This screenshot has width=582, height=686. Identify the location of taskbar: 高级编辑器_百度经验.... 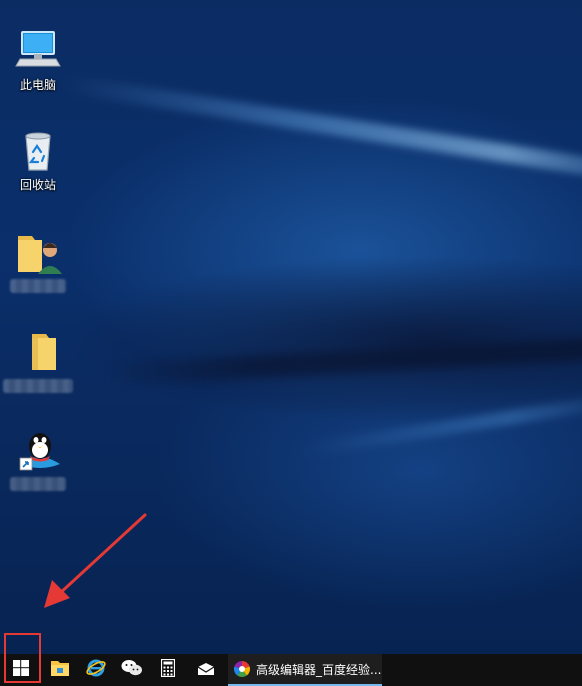
(291, 670).